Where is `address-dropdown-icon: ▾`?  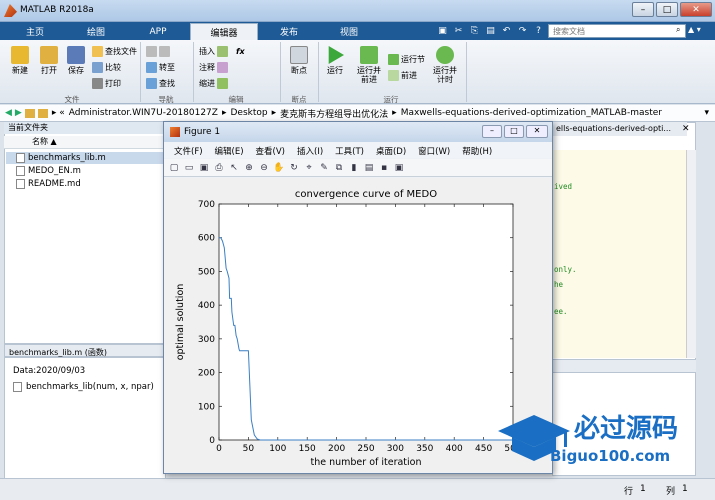
address-dropdown-icon: ▾ is located at coordinates (706, 113).